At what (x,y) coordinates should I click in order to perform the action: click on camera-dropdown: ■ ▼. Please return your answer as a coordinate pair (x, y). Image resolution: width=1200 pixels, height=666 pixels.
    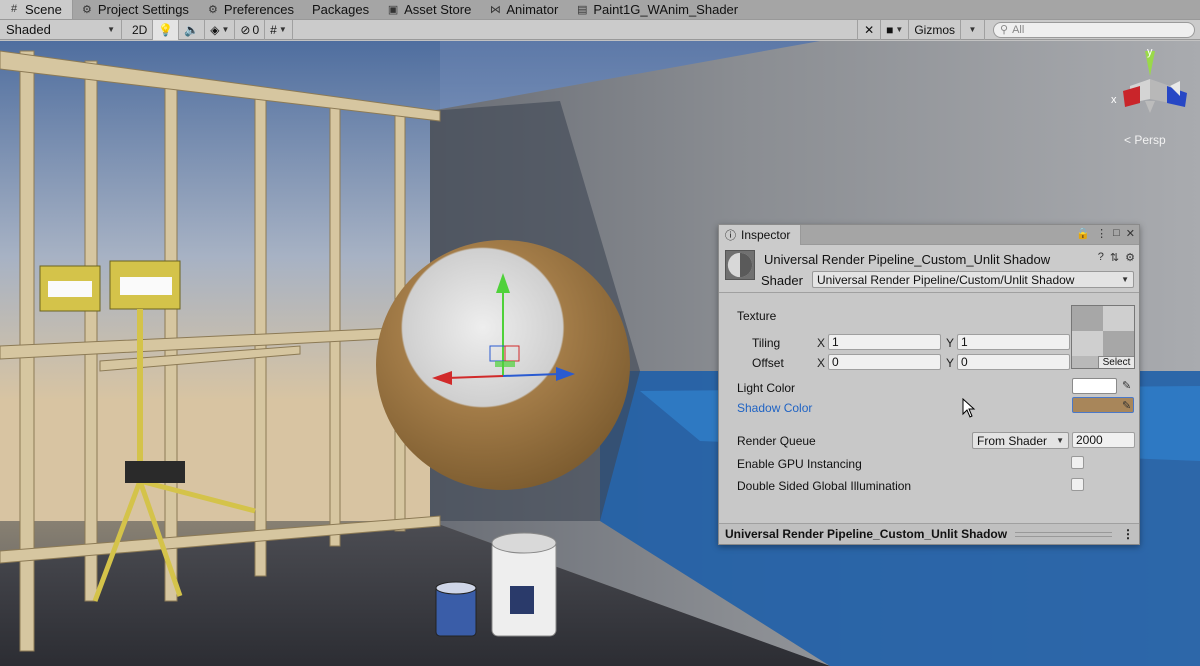
    Looking at the image, I should click on (895, 29).